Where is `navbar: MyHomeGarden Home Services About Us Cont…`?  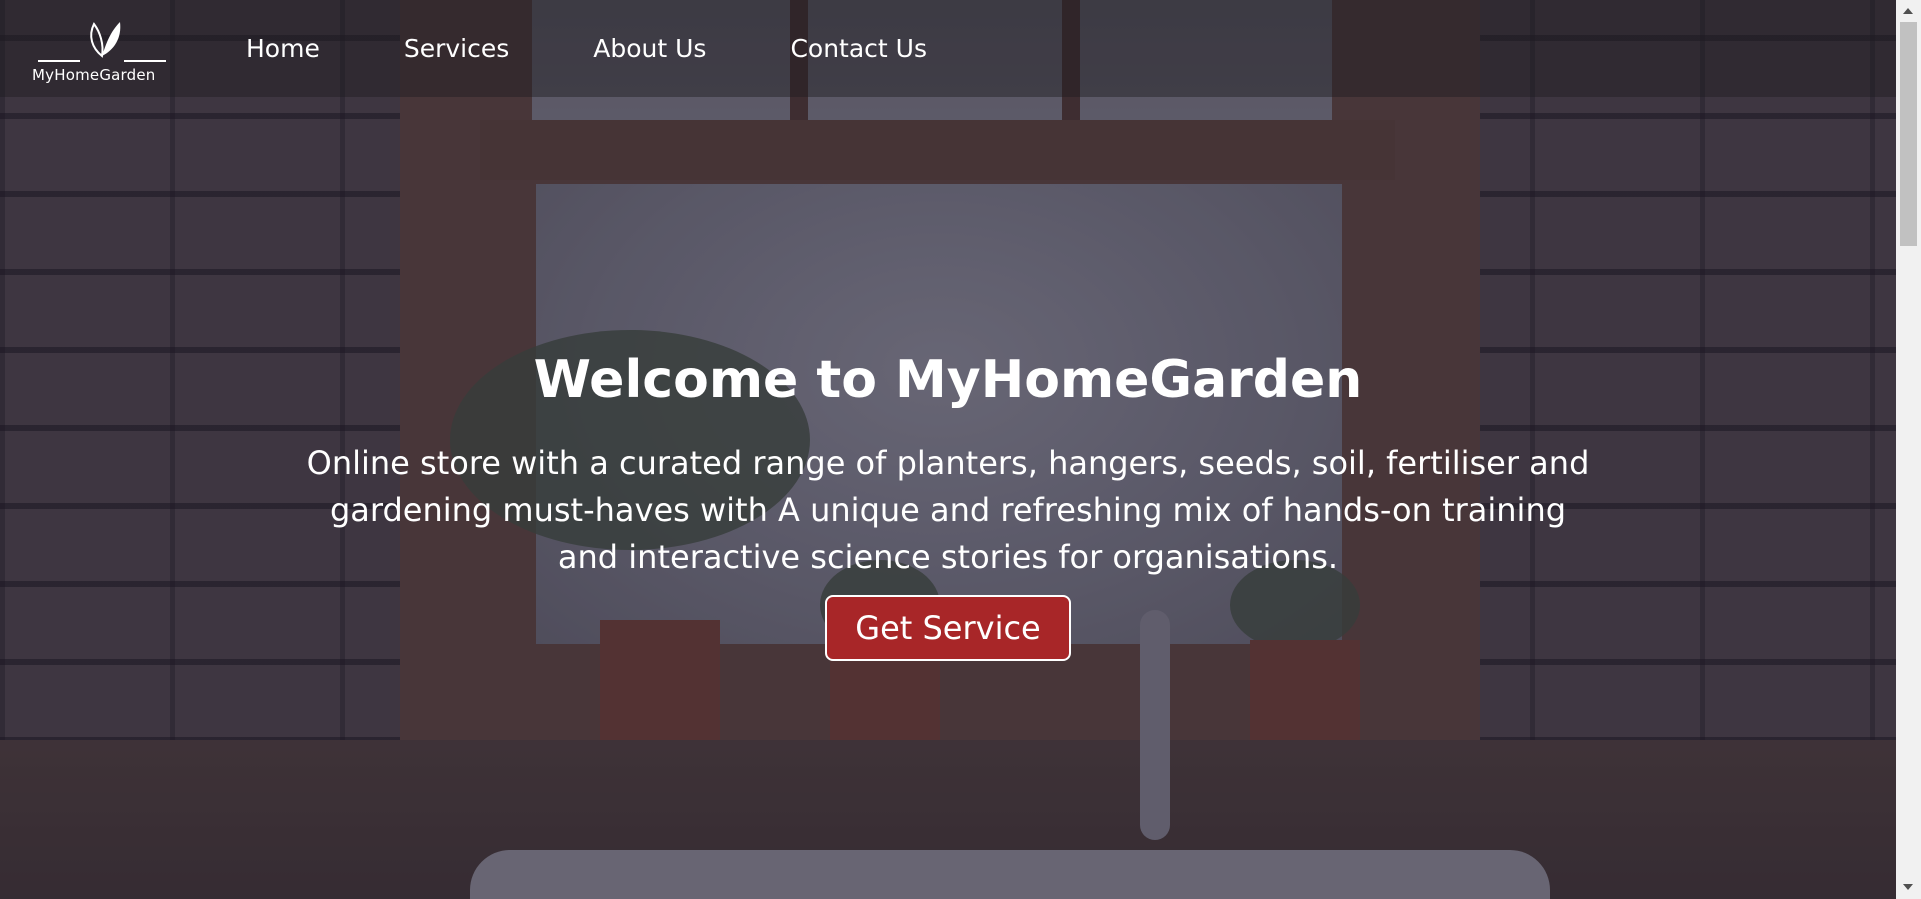
navbar: MyHomeGarden Home Services About Us Cont… is located at coordinates (948, 48).